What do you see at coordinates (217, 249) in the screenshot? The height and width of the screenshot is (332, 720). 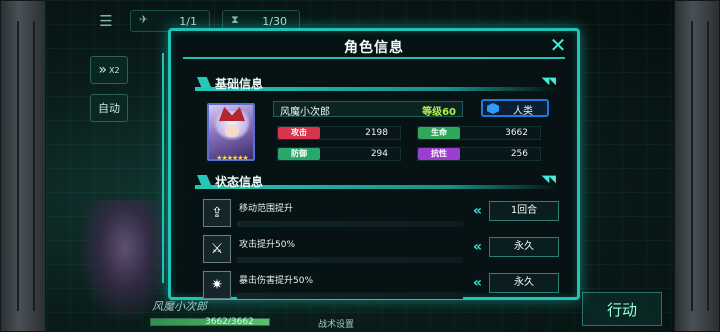 I see `sword-up-icon: ⚔` at bounding box center [217, 249].